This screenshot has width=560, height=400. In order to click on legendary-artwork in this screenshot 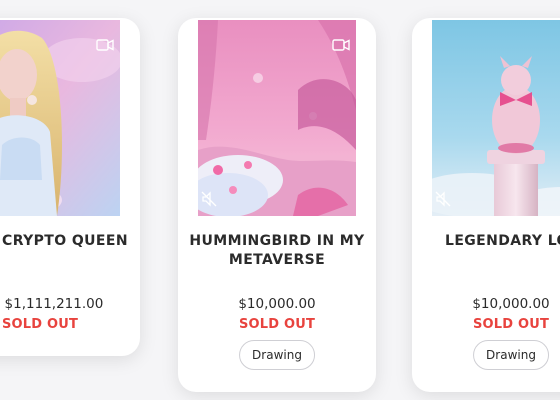, I will do `click(496, 118)`.